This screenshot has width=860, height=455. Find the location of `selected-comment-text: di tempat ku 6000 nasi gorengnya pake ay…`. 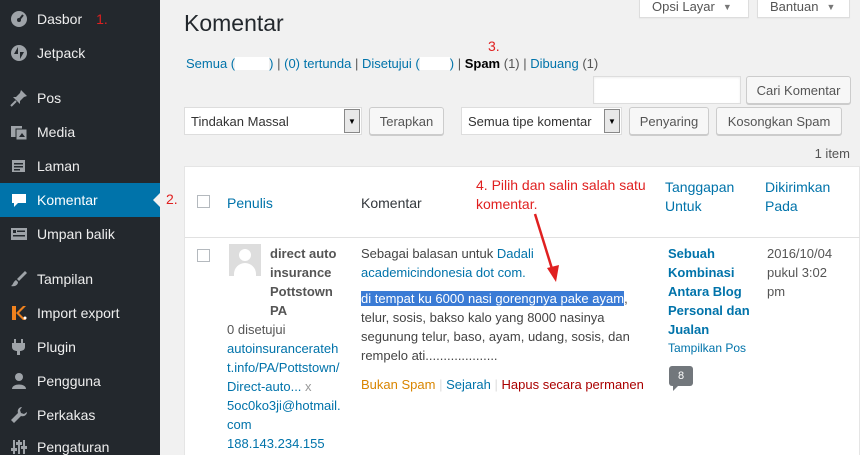

selected-comment-text: di tempat ku 6000 nasi gorengnya pake ay… is located at coordinates (493, 298).